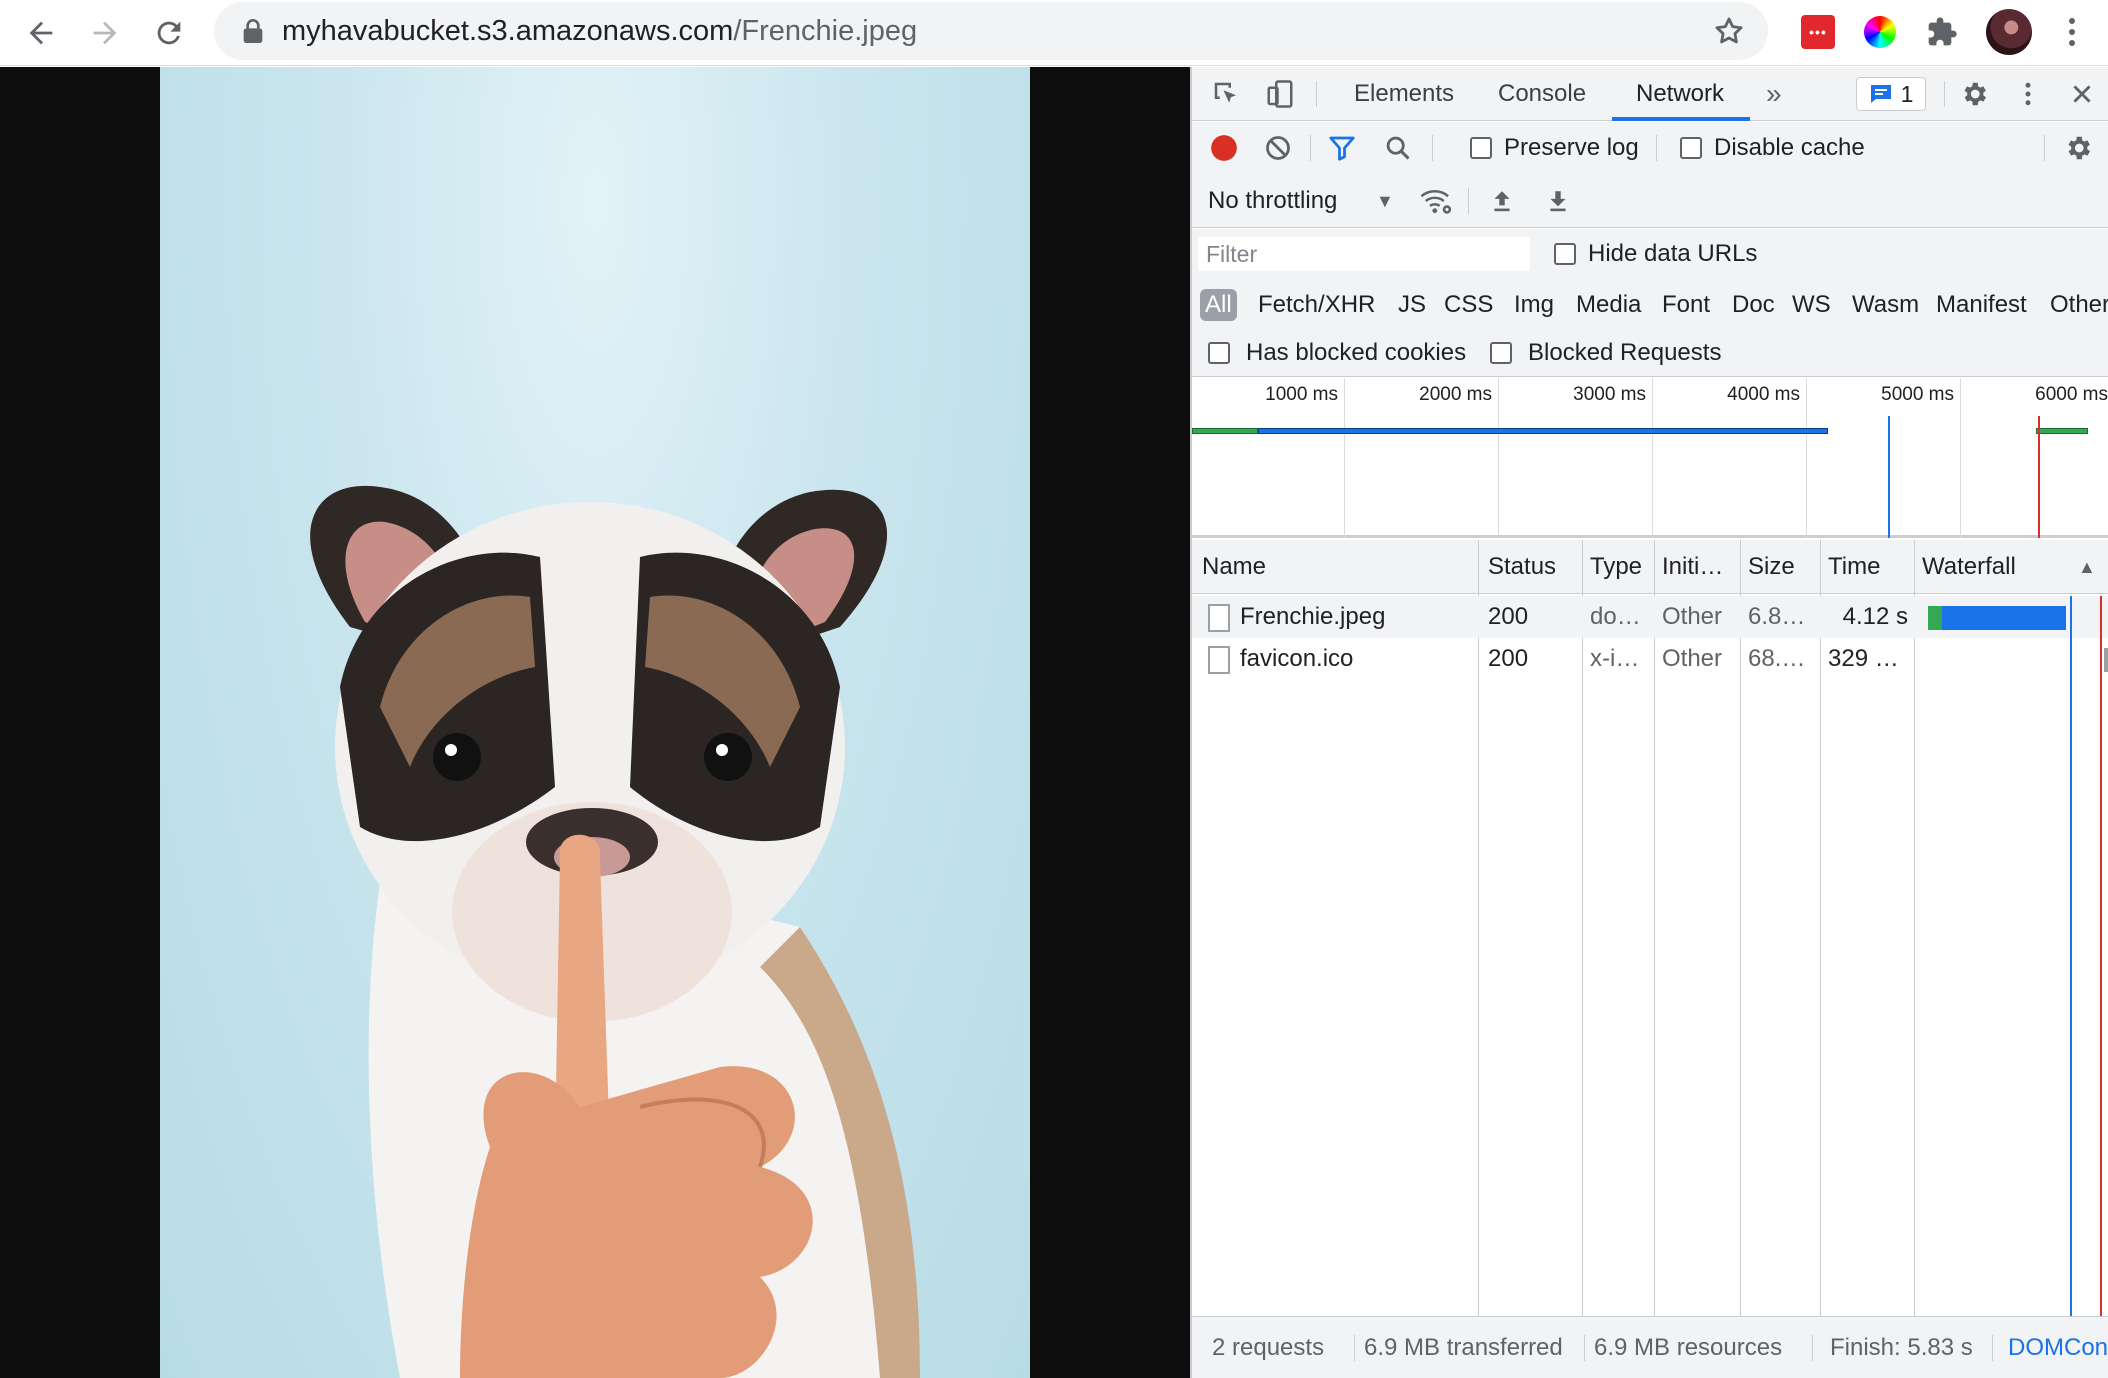 This screenshot has width=2108, height=1378. Describe the element at coordinates (1534, 305) in the screenshot. I see `type-filter-img: Img` at that location.